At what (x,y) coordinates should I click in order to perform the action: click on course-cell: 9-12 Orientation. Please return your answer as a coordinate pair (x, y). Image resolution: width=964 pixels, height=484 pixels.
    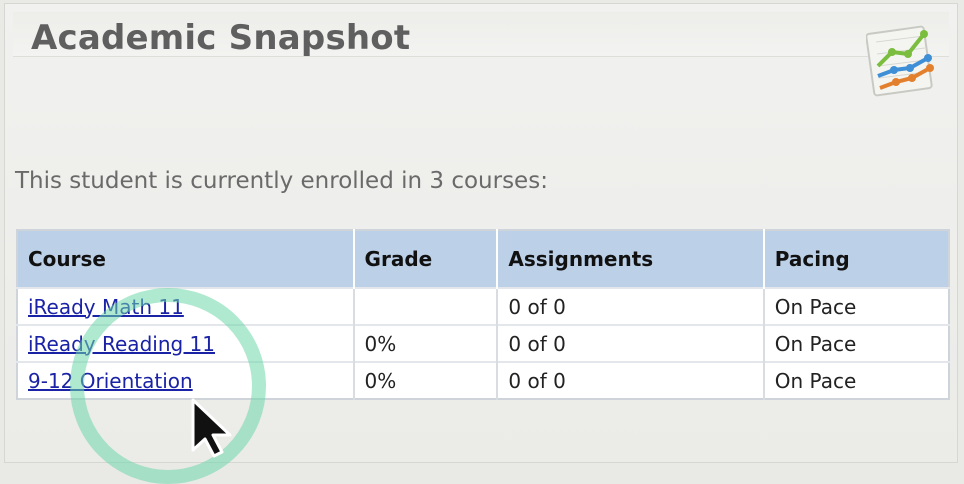
    Looking at the image, I should click on (186, 380).